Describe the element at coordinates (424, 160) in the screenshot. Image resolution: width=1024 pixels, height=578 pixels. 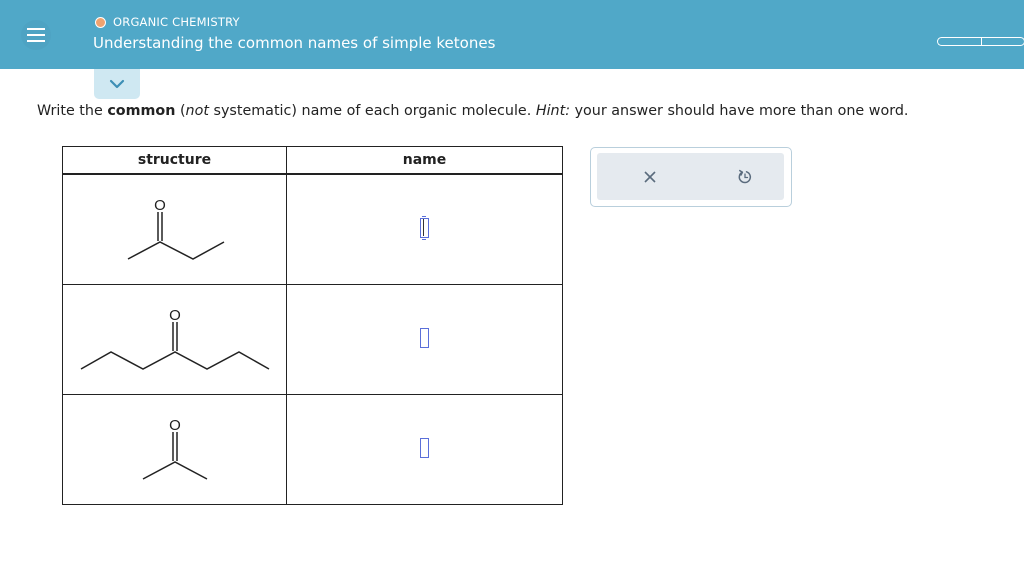
I see `header-name: name` at that location.